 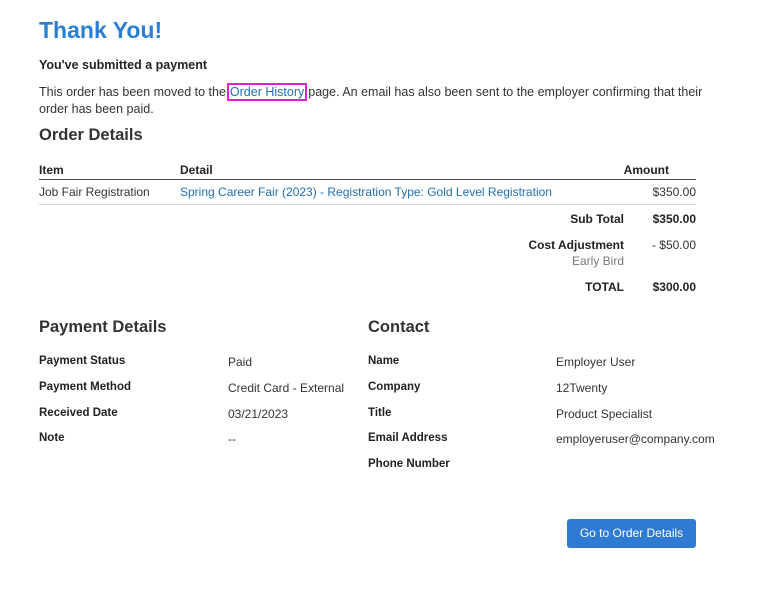 What do you see at coordinates (408, 438) in the screenshot?
I see `contact-email-label: Email Address` at bounding box center [408, 438].